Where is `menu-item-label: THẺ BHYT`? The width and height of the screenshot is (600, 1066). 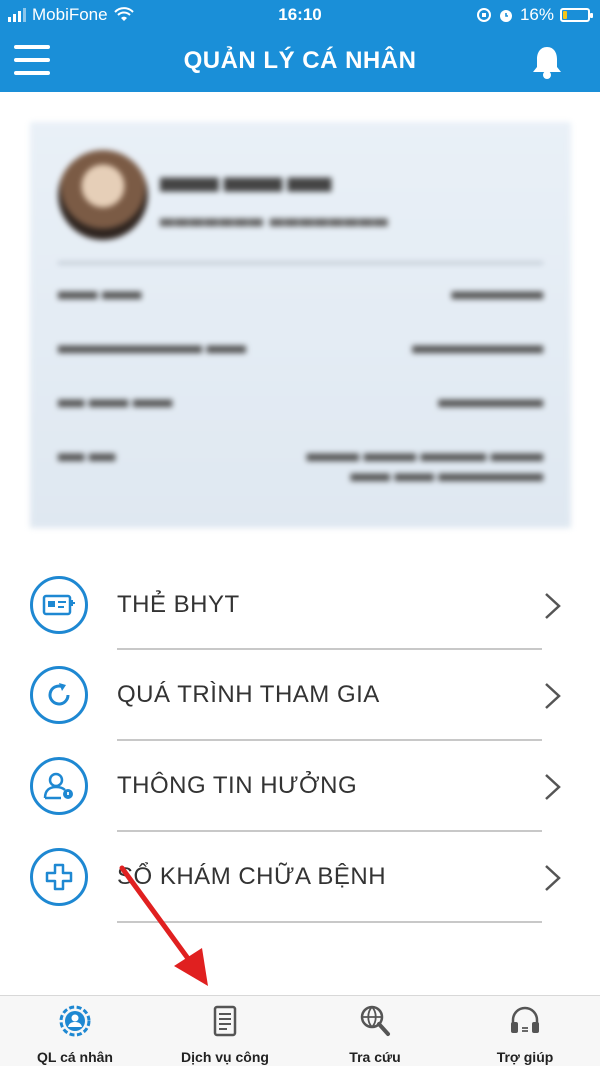
menu-item-label: THẺ BHYT is located at coordinates (178, 604).